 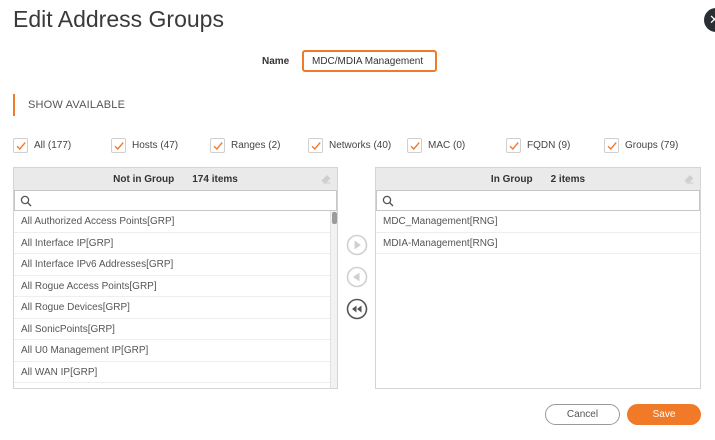 I want to click on filter-all: All (177), so click(x=42, y=145).